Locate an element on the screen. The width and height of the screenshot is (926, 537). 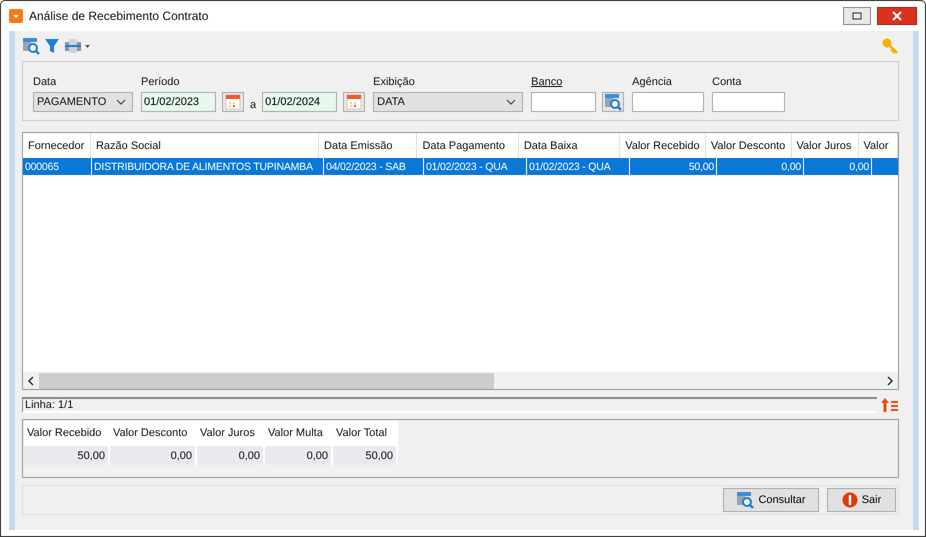
printer-icon is located at coordinates (77, 46).